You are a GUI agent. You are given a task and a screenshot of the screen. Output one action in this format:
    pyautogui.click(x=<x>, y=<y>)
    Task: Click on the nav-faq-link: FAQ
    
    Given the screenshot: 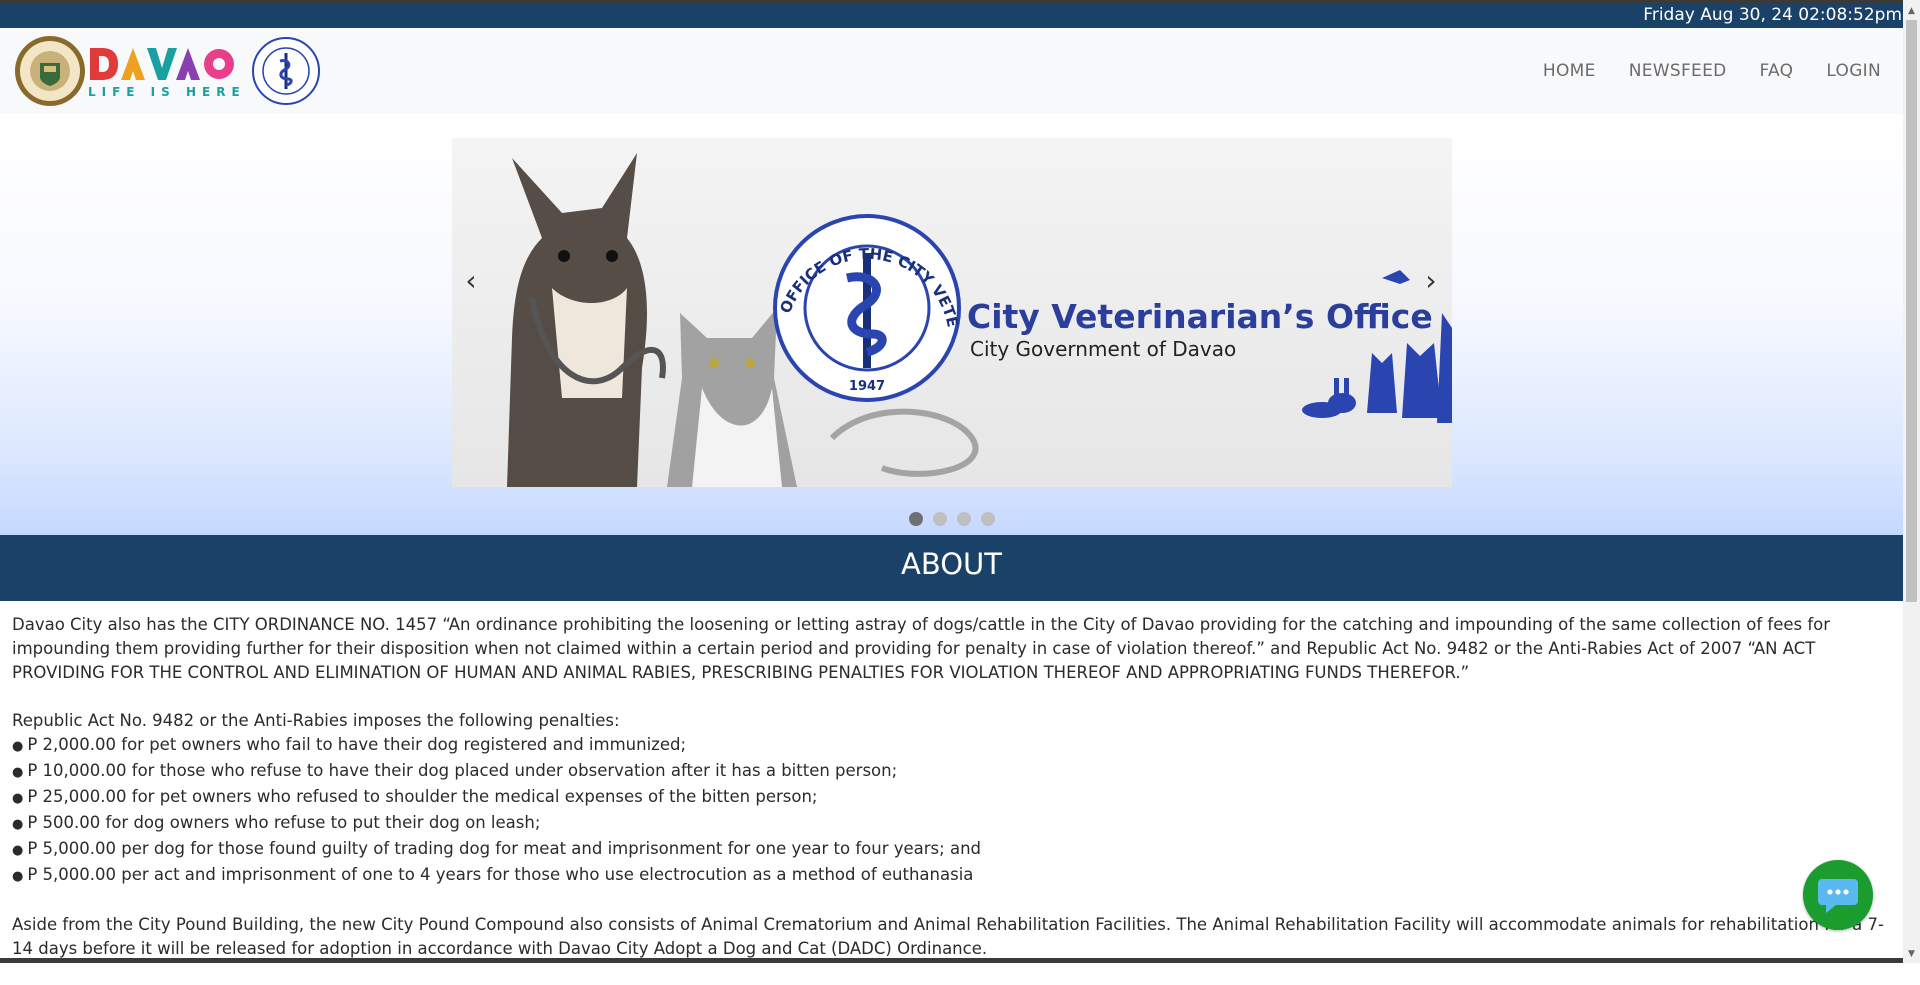 What is the action you would take?
    pyautogui.click(x=1777, y=71)
    